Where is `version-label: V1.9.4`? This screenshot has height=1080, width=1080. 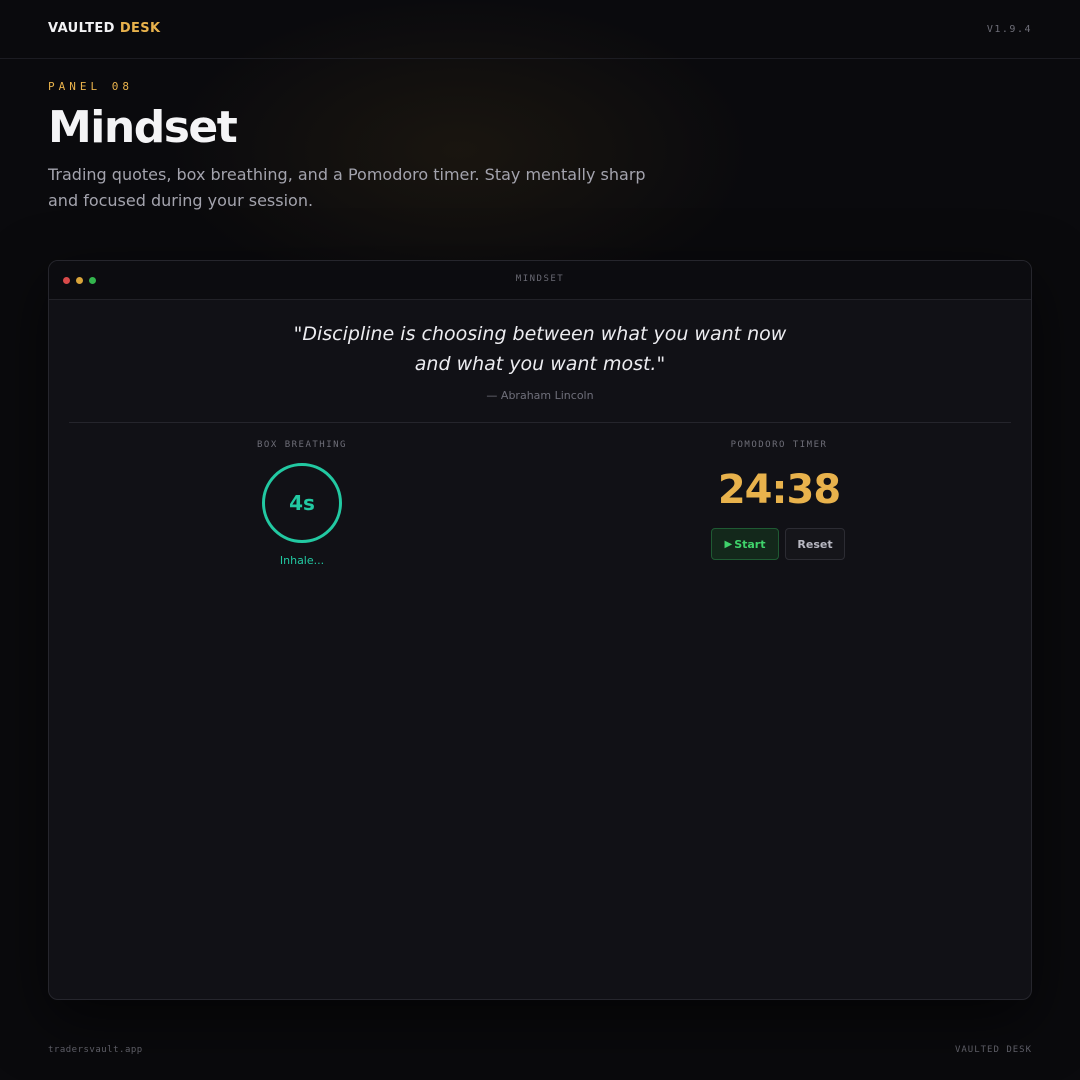
version-label: V1.9.4 is located at coordinates (1009, 29).